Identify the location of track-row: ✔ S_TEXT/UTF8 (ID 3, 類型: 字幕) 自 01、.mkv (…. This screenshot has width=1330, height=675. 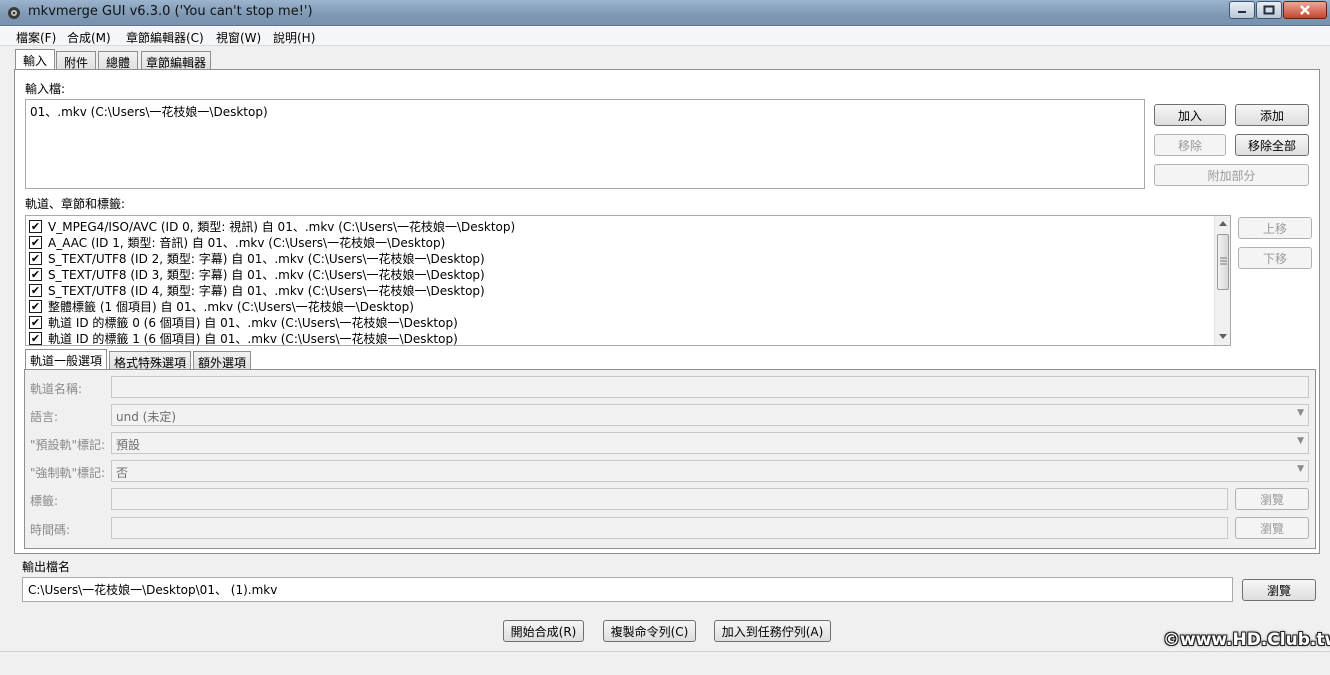
(257, 274).